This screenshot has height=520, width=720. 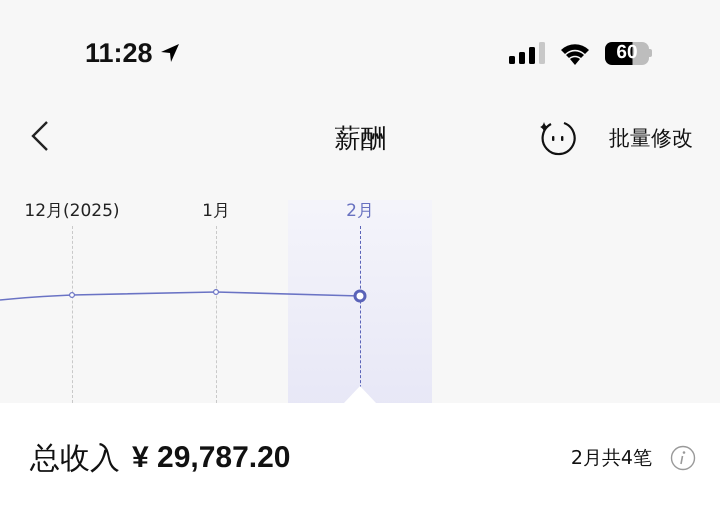 I want to click on record-count: 2月共4笔, so click(x=611, y=458).